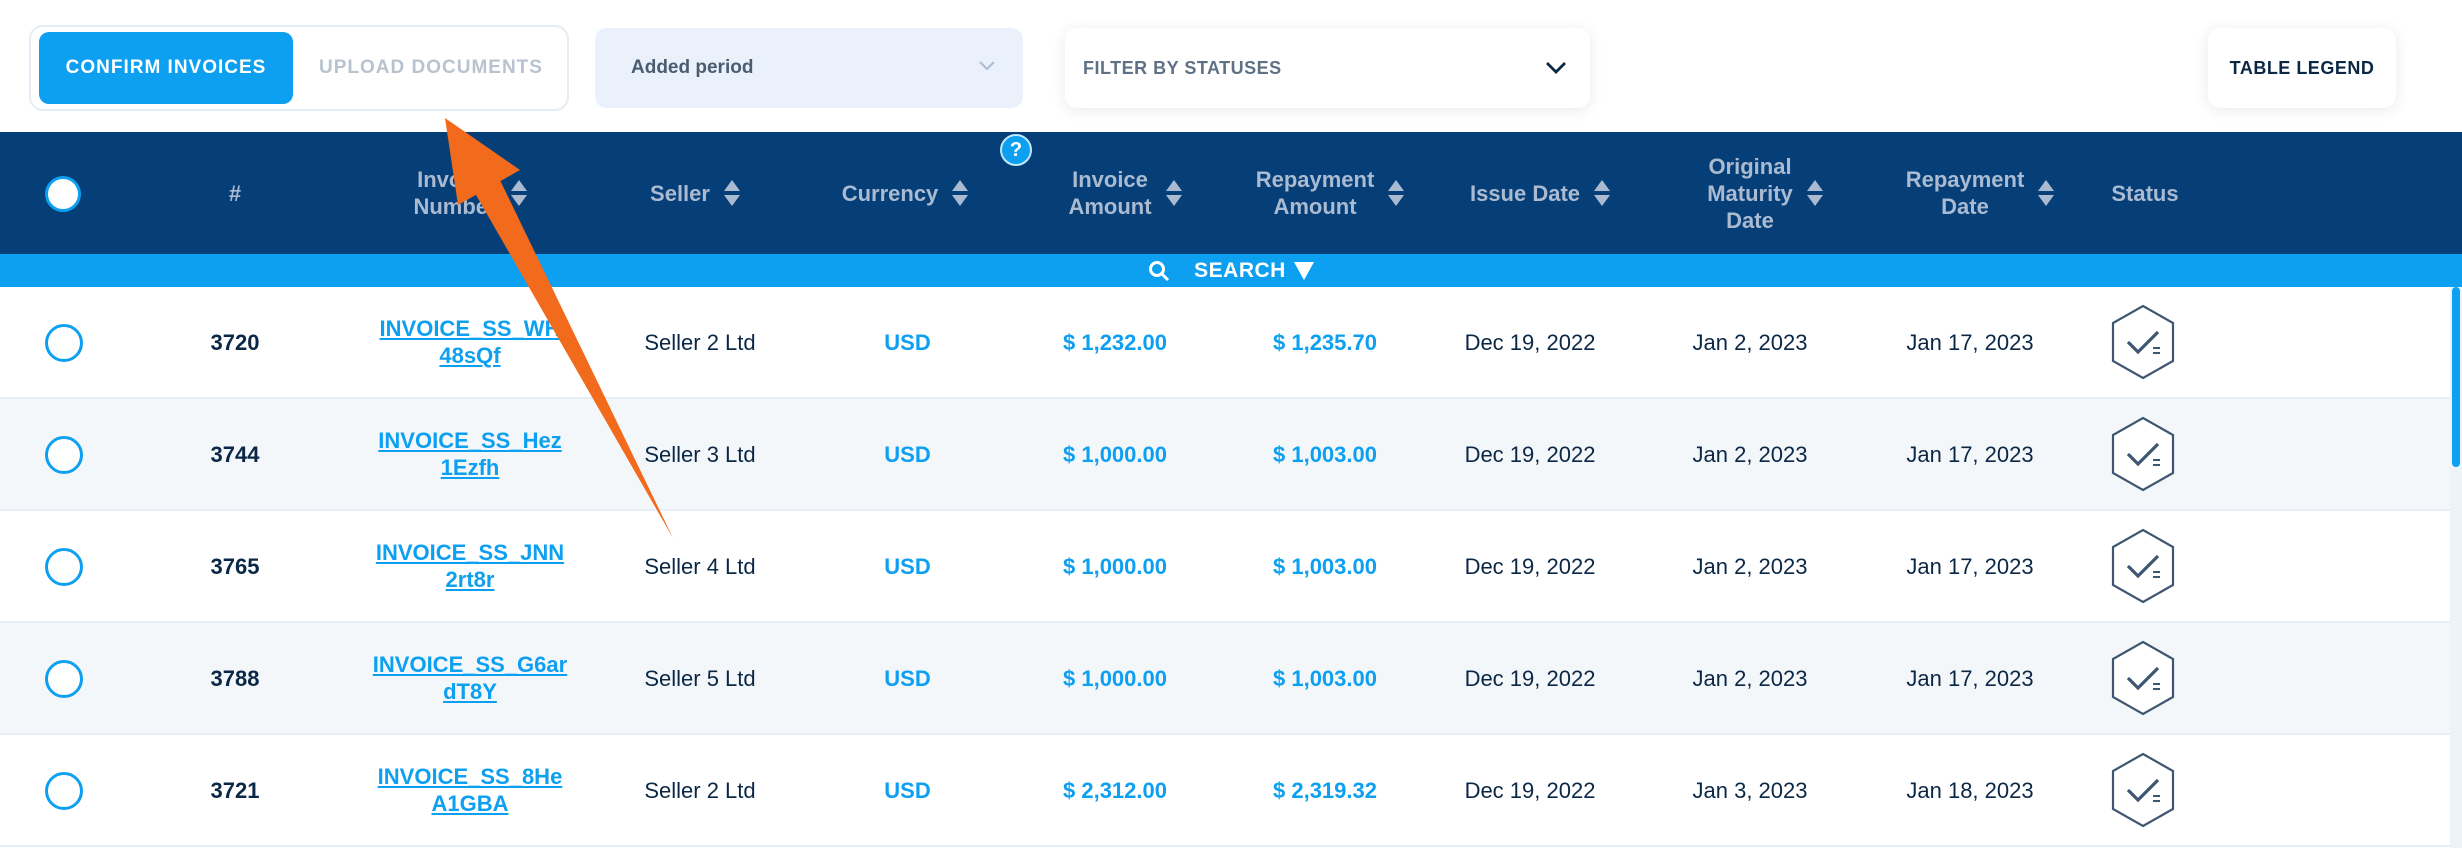  I want to click on column-label: Repayment Amount, so click(1315, 193).